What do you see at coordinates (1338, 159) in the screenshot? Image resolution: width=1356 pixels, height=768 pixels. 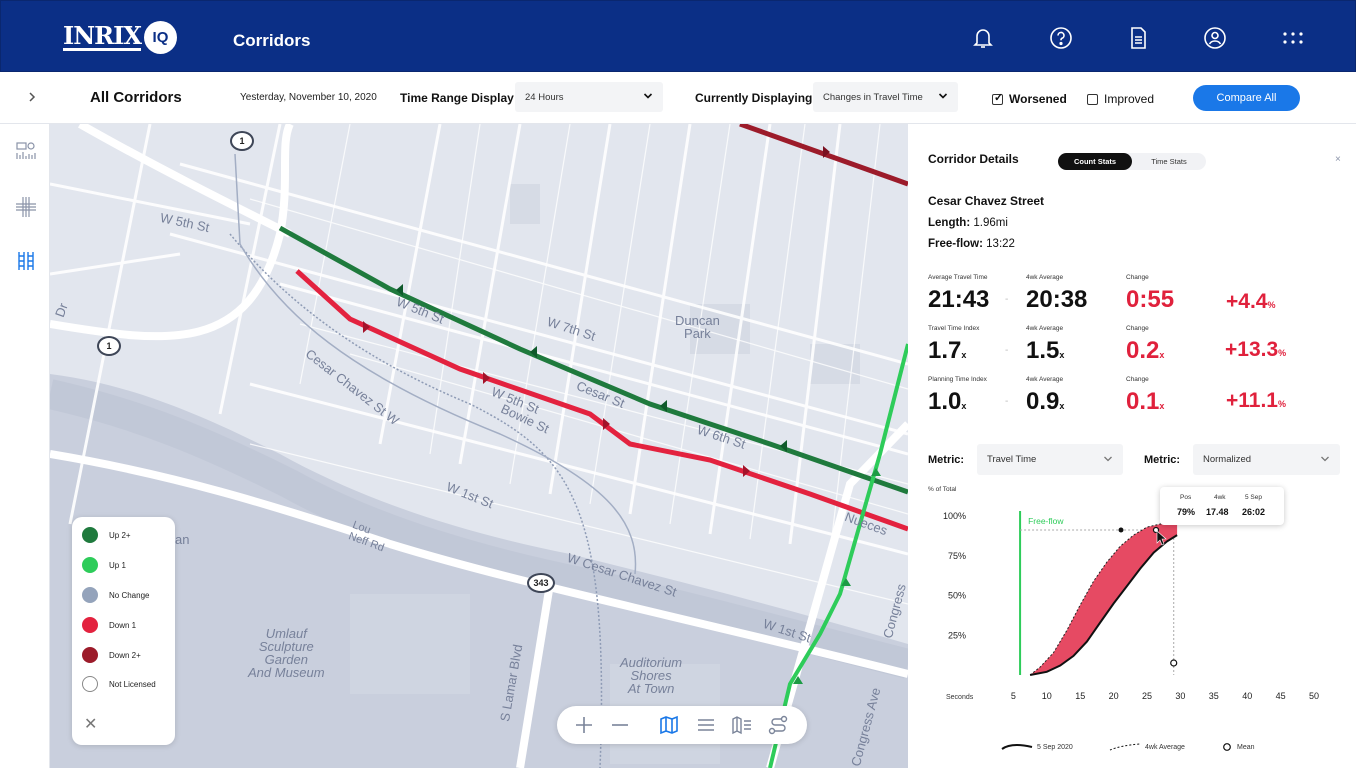 I see `close-icon: ×` at bounding box center [1338, 159].